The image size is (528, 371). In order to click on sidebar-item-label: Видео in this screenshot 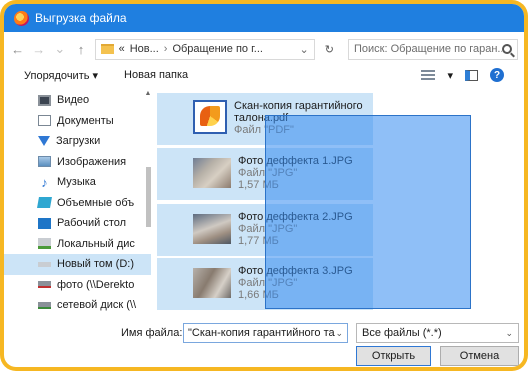, I will do `click(73, 100)`.